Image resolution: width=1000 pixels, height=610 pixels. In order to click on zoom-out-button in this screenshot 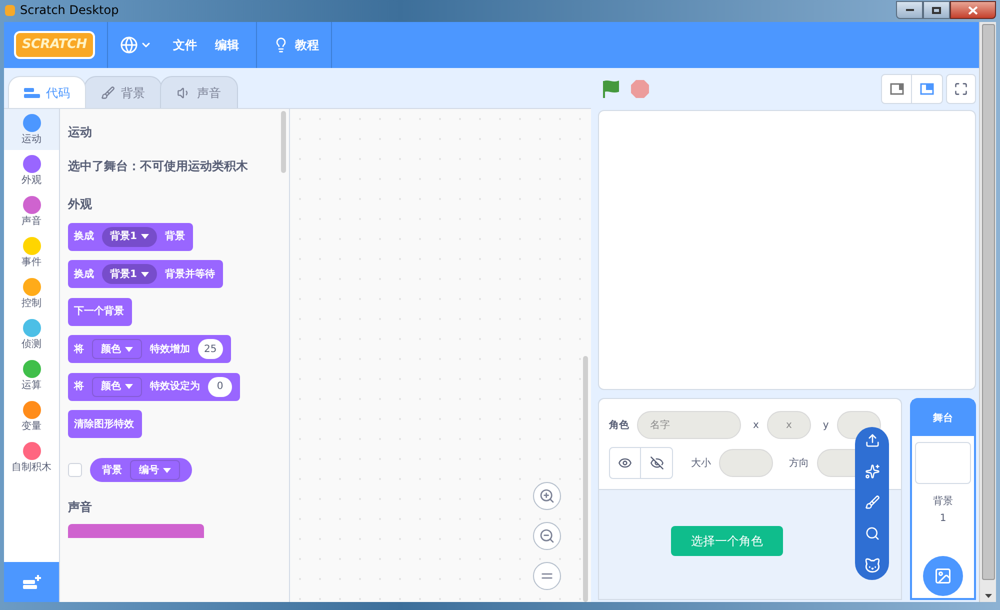, I will do `click(547, 536)`.